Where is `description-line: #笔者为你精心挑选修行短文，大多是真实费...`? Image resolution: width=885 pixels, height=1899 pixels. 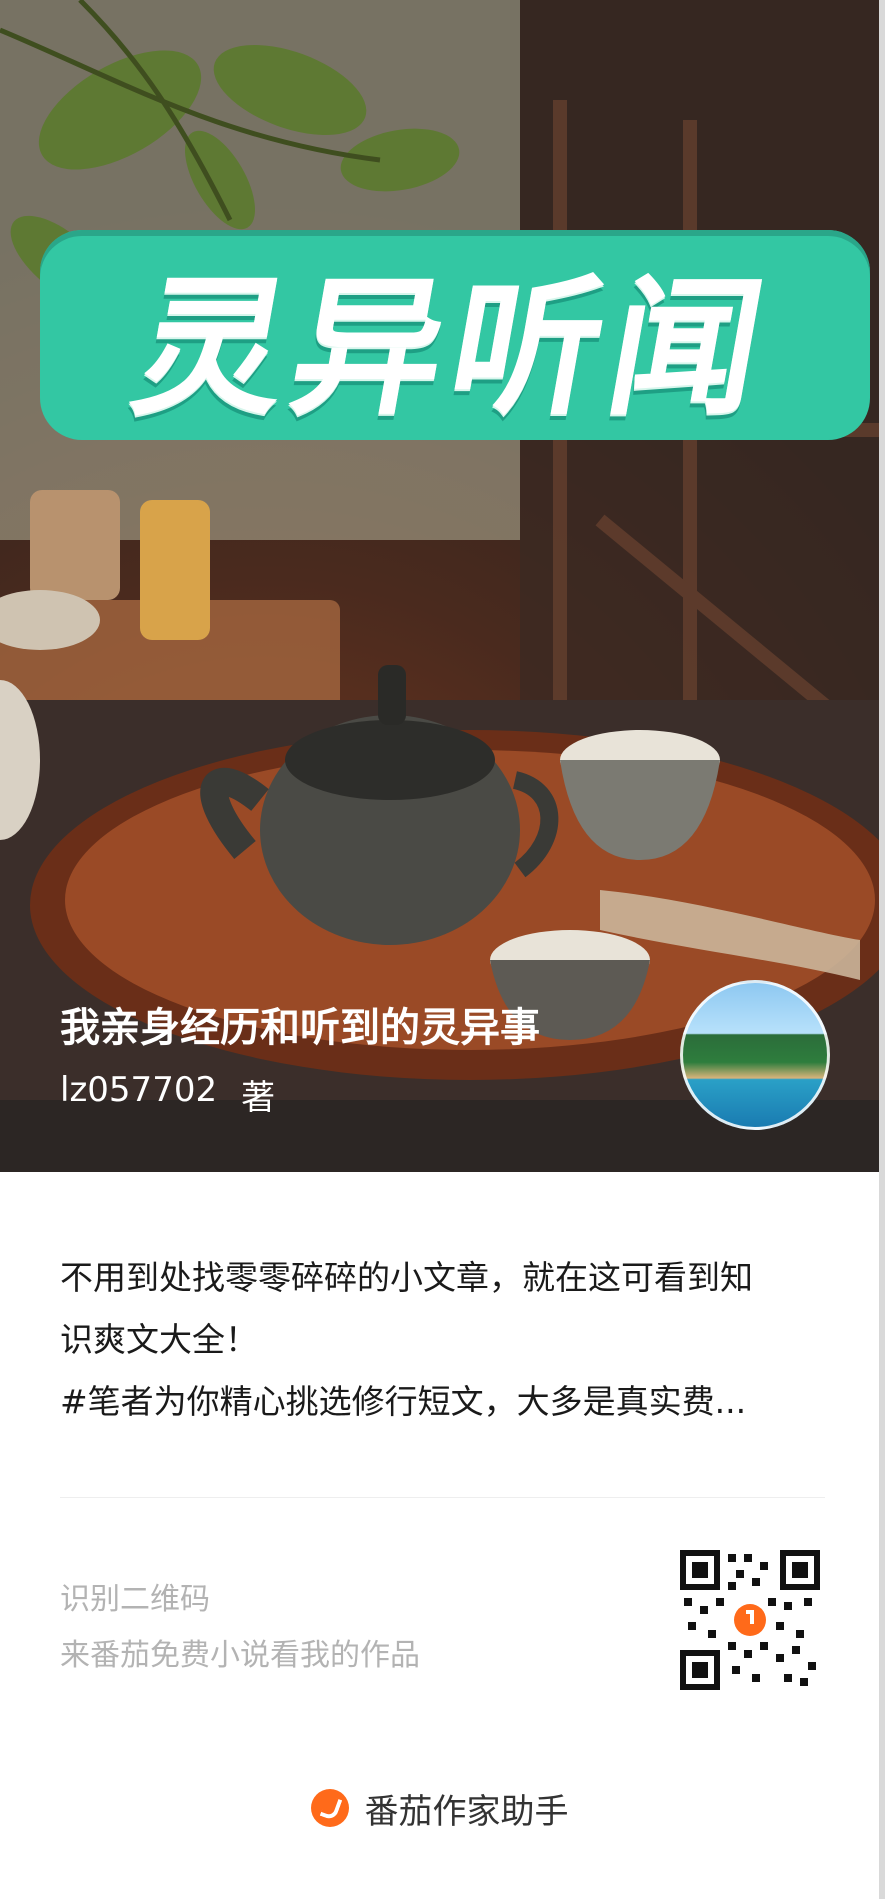 description-line: #笔者为你精心挑选修行短文，大多是真实费... is located at coordinates (403, 1401).